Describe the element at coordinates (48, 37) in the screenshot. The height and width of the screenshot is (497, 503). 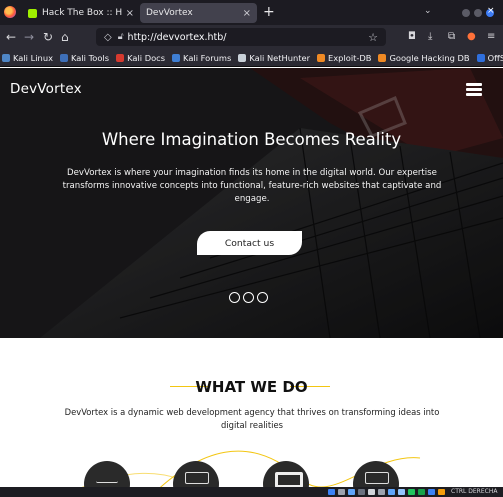
I see `reload-icon: ↻` at that location.